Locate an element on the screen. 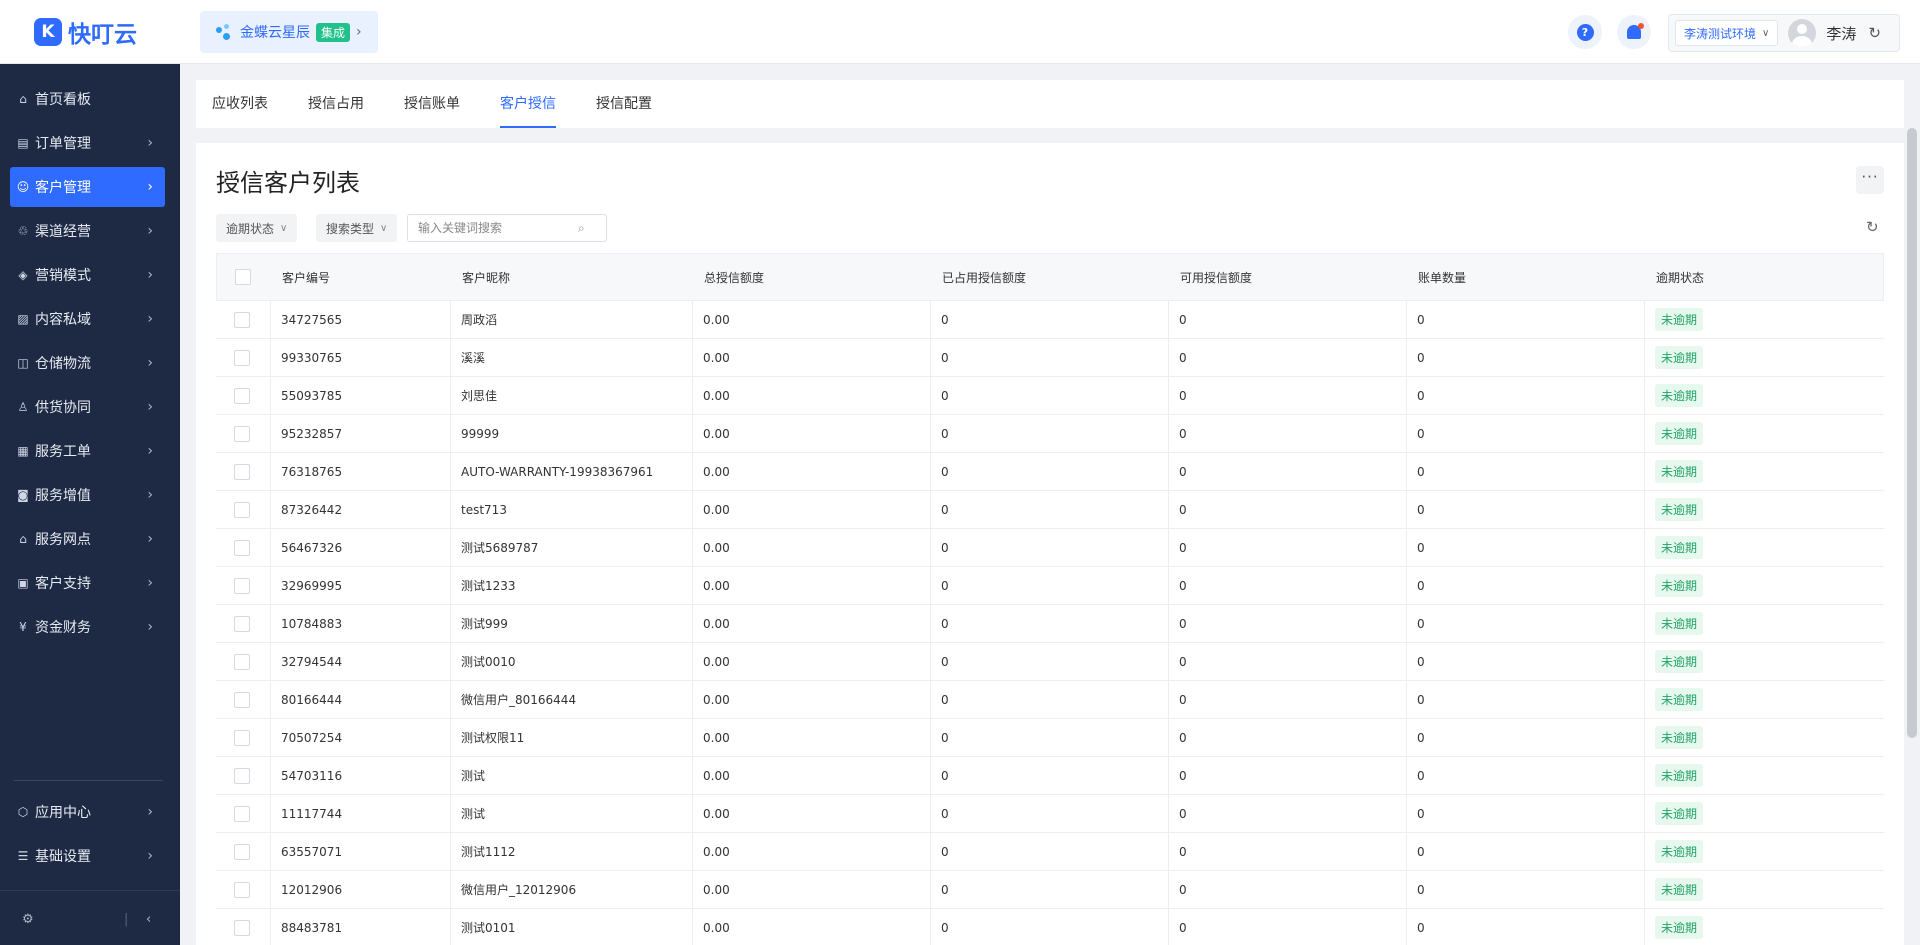  sidebar-item-app-center: ⬡ 应用中心 › is located at coordinates (87, 812).